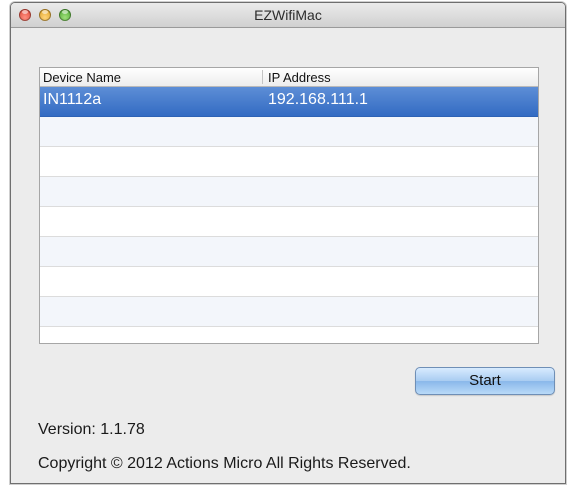  I want to click on table-header: Device Name IP Address, so click(289, 77).